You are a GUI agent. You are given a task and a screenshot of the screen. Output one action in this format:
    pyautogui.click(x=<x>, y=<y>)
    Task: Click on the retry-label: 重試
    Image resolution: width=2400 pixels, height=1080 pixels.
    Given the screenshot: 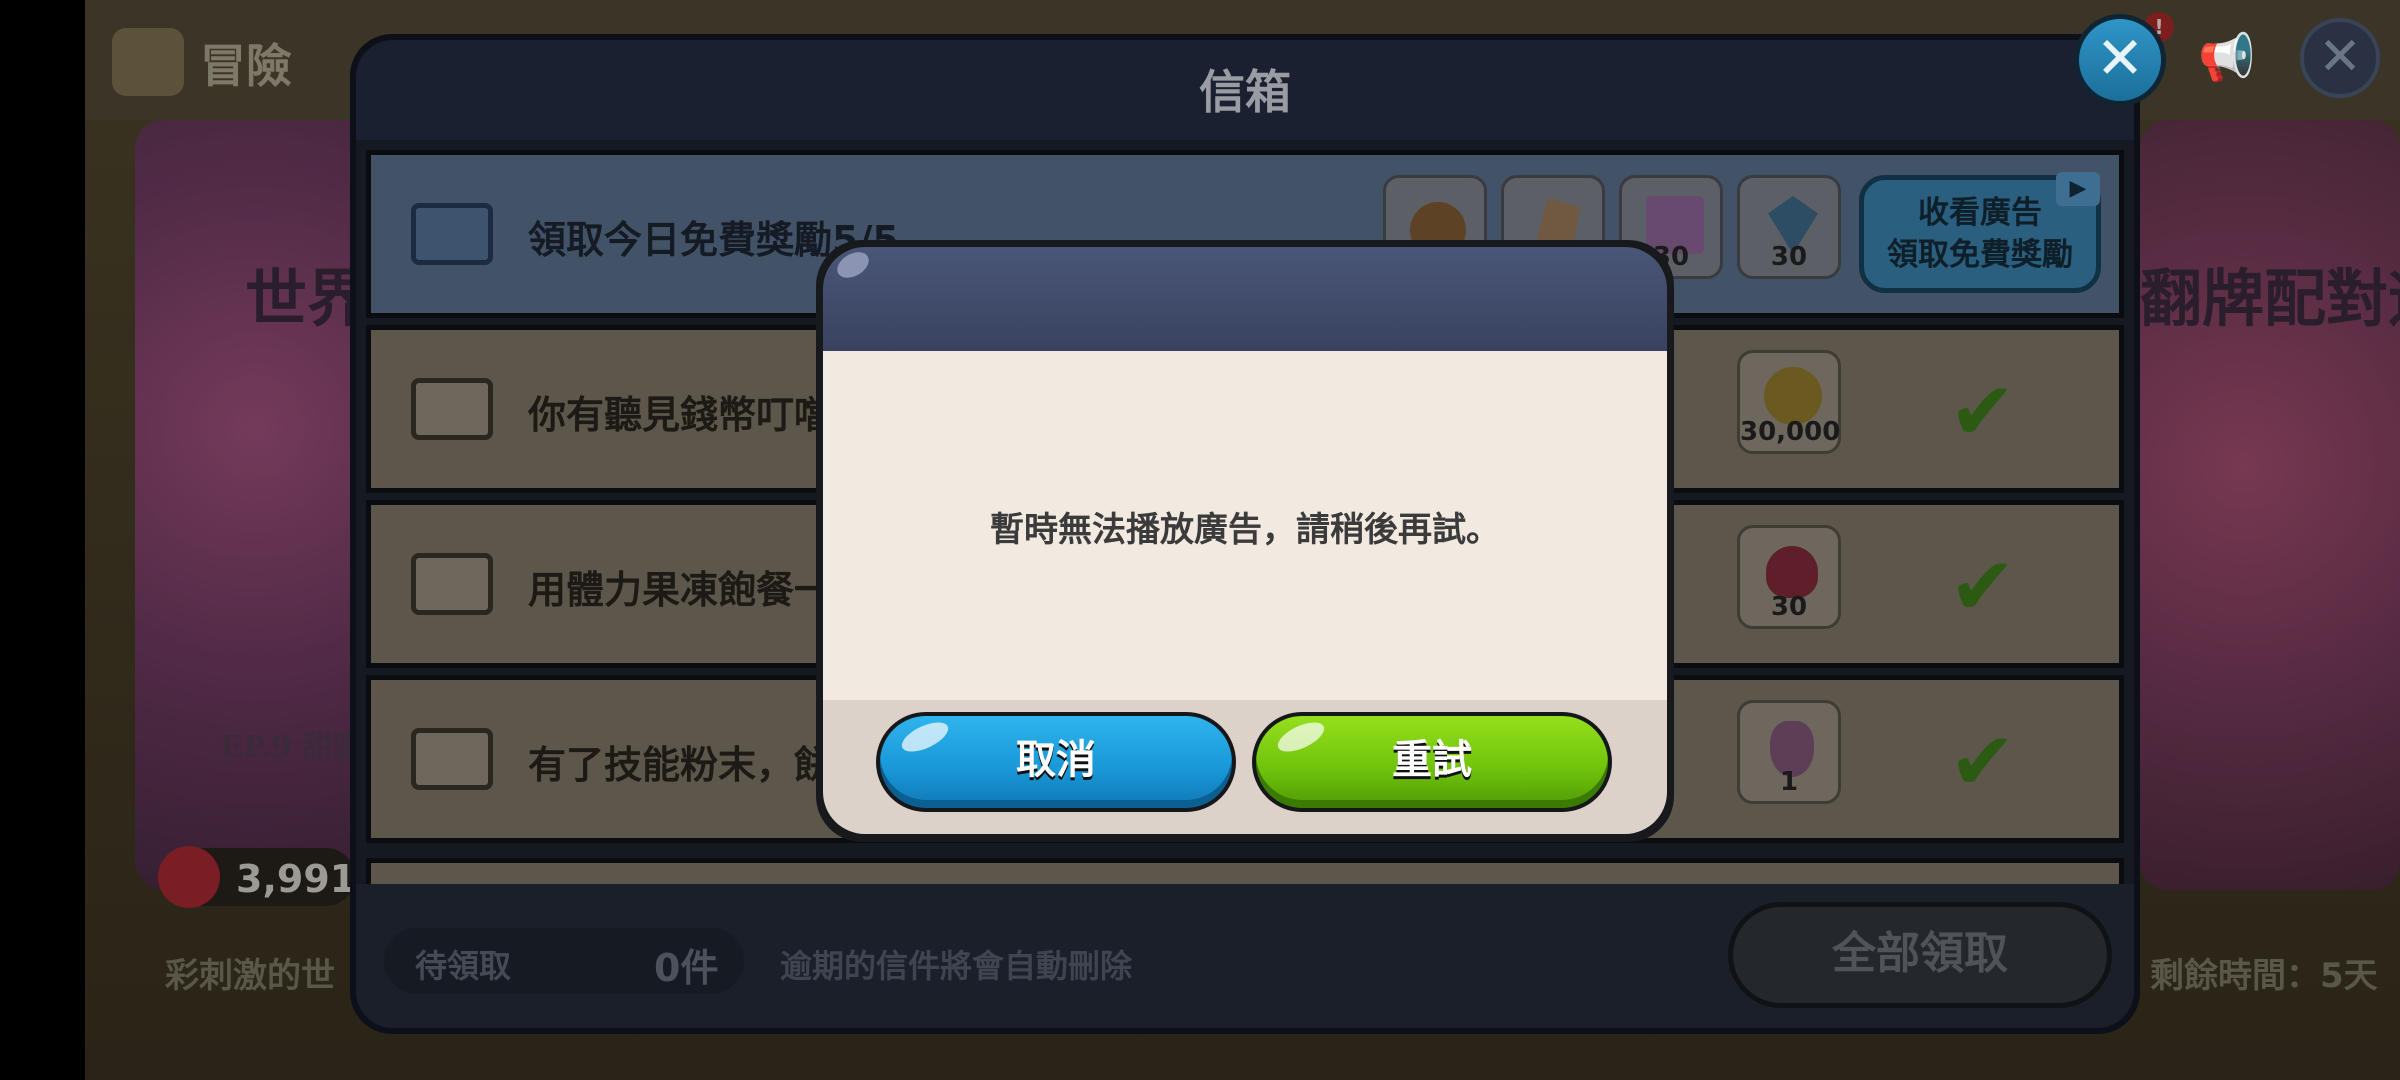 What is the action you would take?
    pyautogui.click(x=1432, y=760)
    